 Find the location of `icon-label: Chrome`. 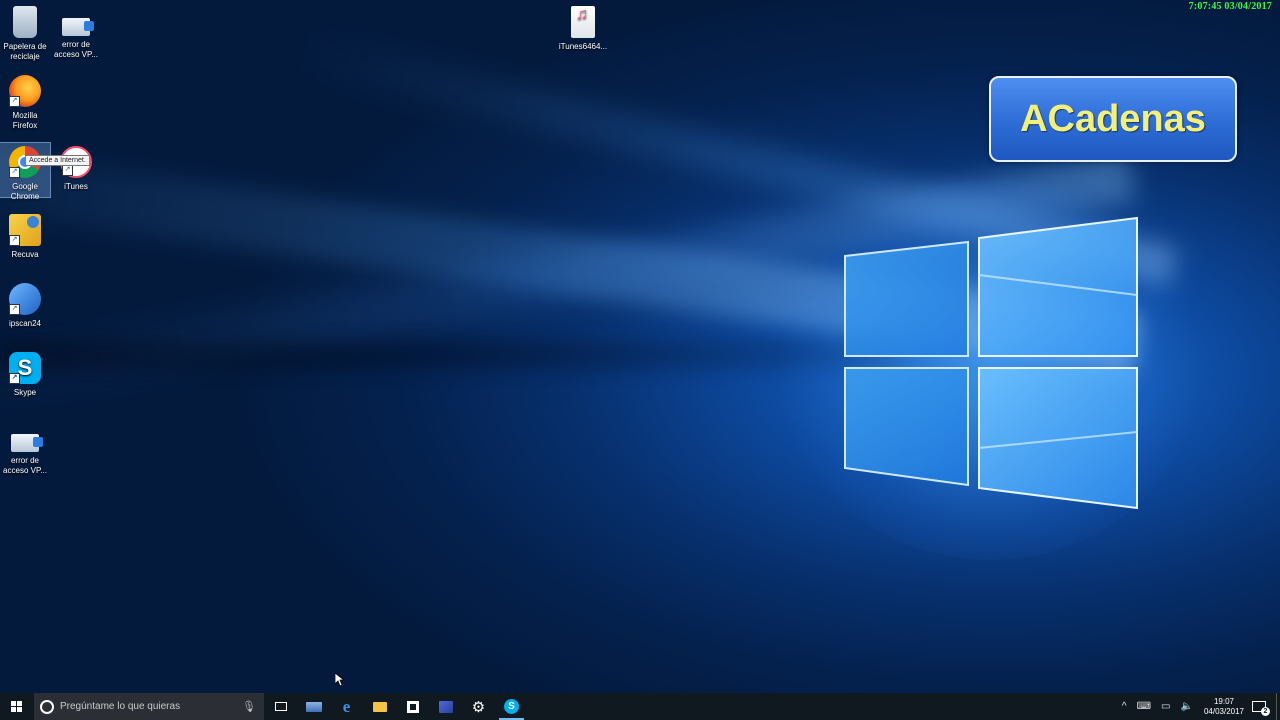

icon-label: Chrome is located at coordinates (25, 196).